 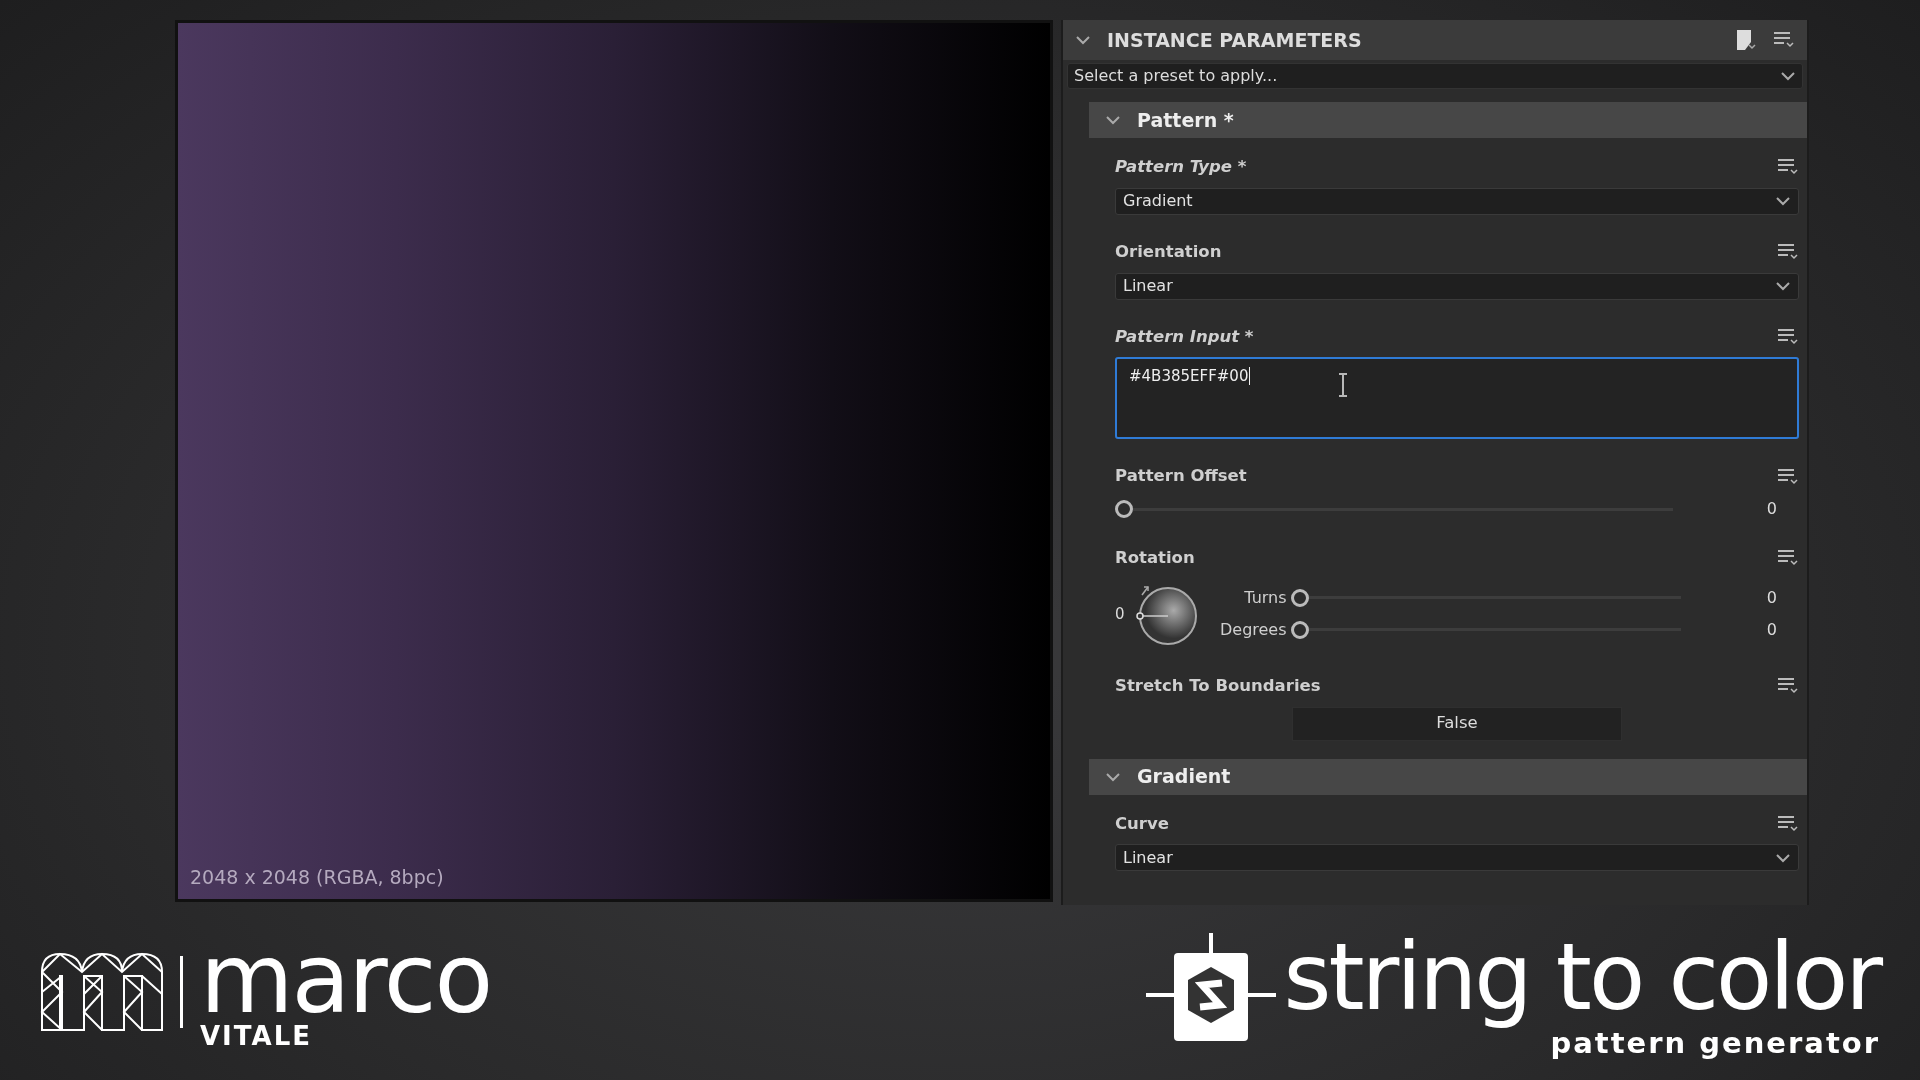 What do you see at coordinates (346, 979) in the screenshot?
I see `author-name: marco` at bounding box center [346, 979].